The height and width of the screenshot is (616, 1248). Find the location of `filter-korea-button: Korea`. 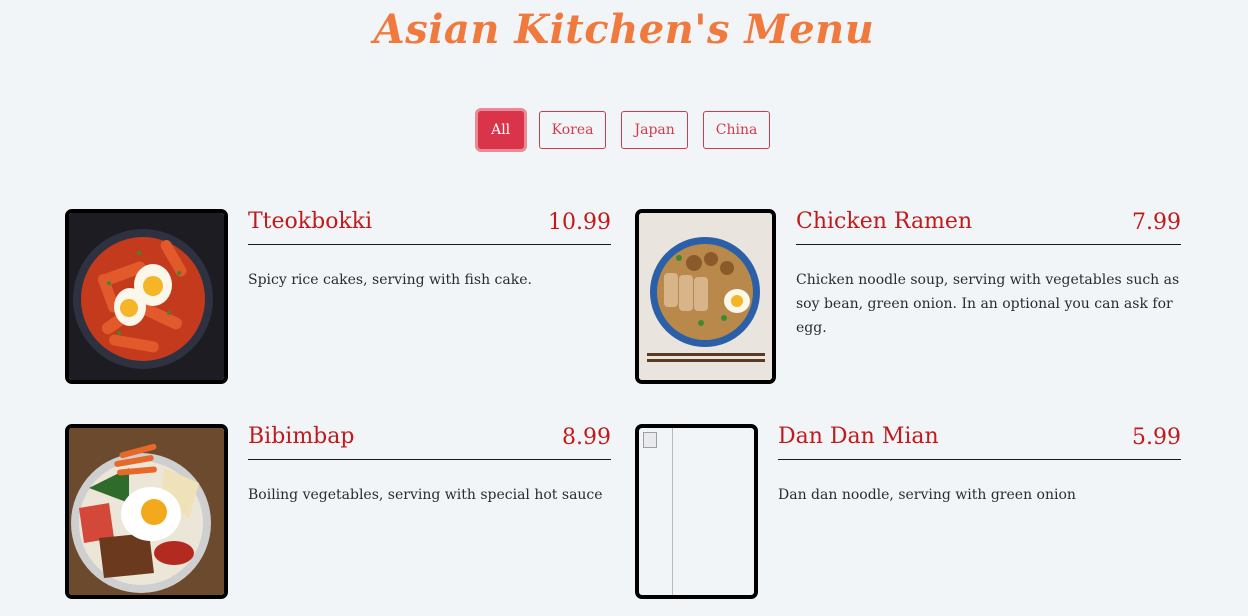

filter-korea-button: Korea is located at coordinates (572, 130).